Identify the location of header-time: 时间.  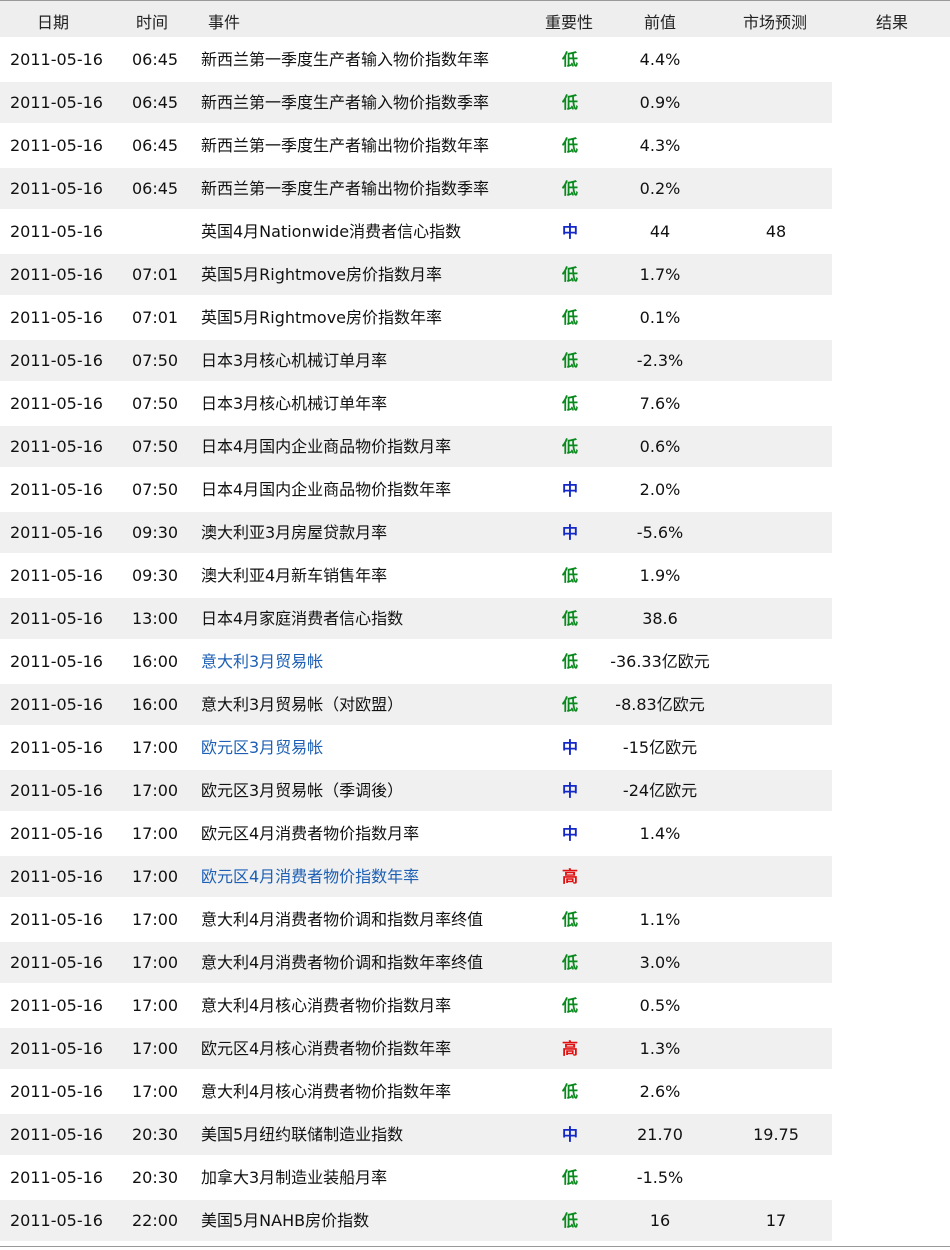
(152, 22).